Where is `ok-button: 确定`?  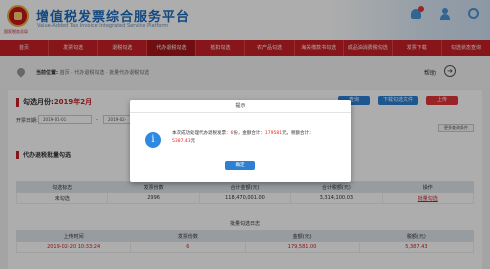 ok-button: 确定 is located at coordinates (240, 165).